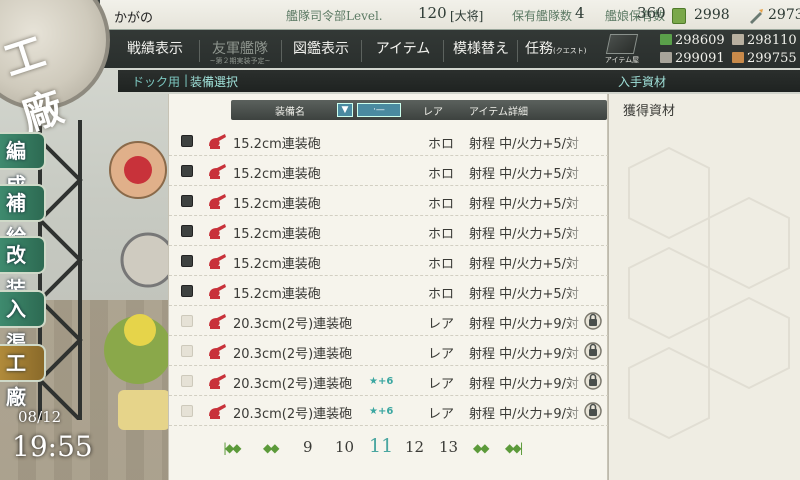  I want to click on page-10: 10, so click(344, 447).